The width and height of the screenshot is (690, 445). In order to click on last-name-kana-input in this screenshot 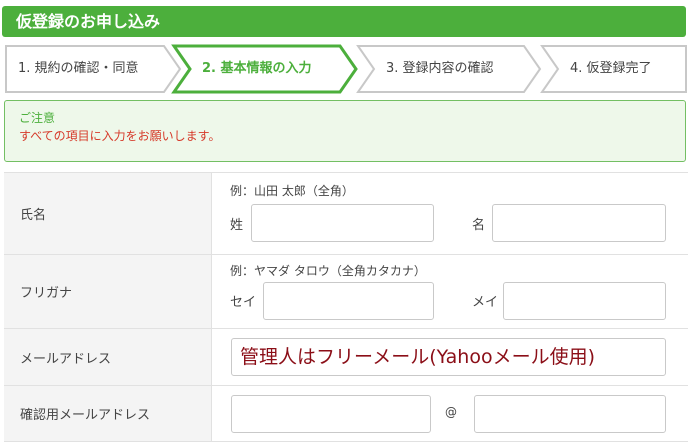, I will do `click(348, 301)`.